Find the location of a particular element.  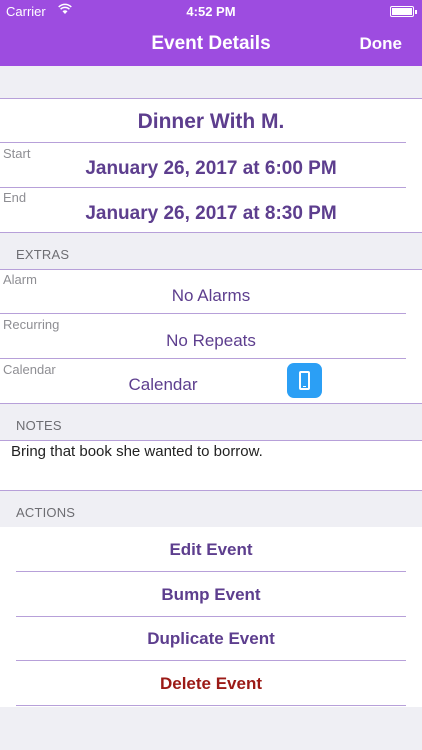

status-bar: Carrier 4:52 PM is located at coordinates (211, 12).